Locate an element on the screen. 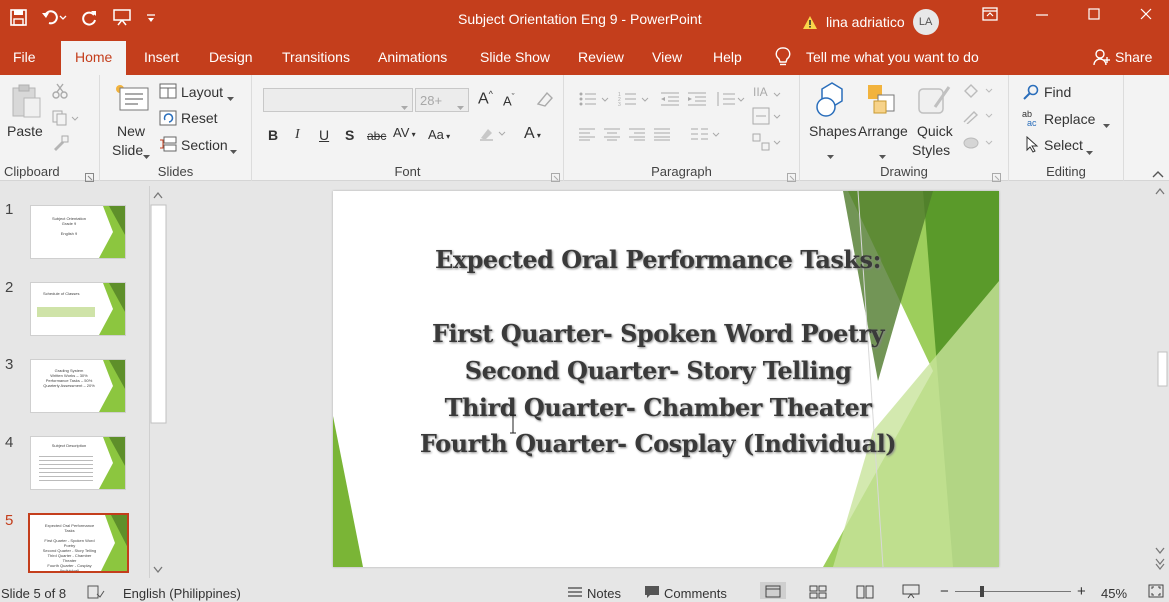 The width and height of the screenshot is (1169, 602). tab-design: Design is located at coordinates (231, 57).